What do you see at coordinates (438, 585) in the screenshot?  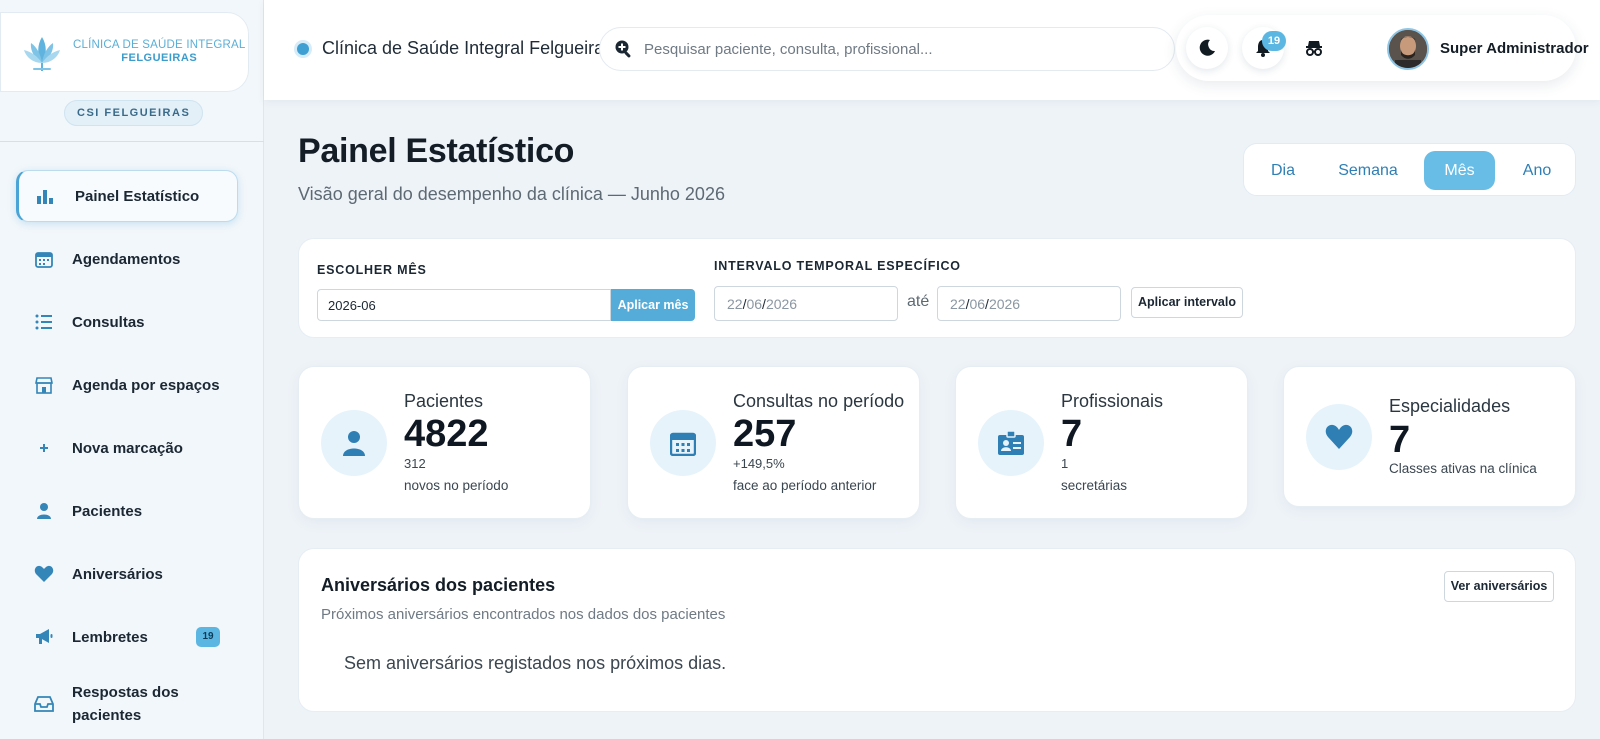 I see `birthdays-title: Aniversários dos pacientes` at bounding box center [438, 585].